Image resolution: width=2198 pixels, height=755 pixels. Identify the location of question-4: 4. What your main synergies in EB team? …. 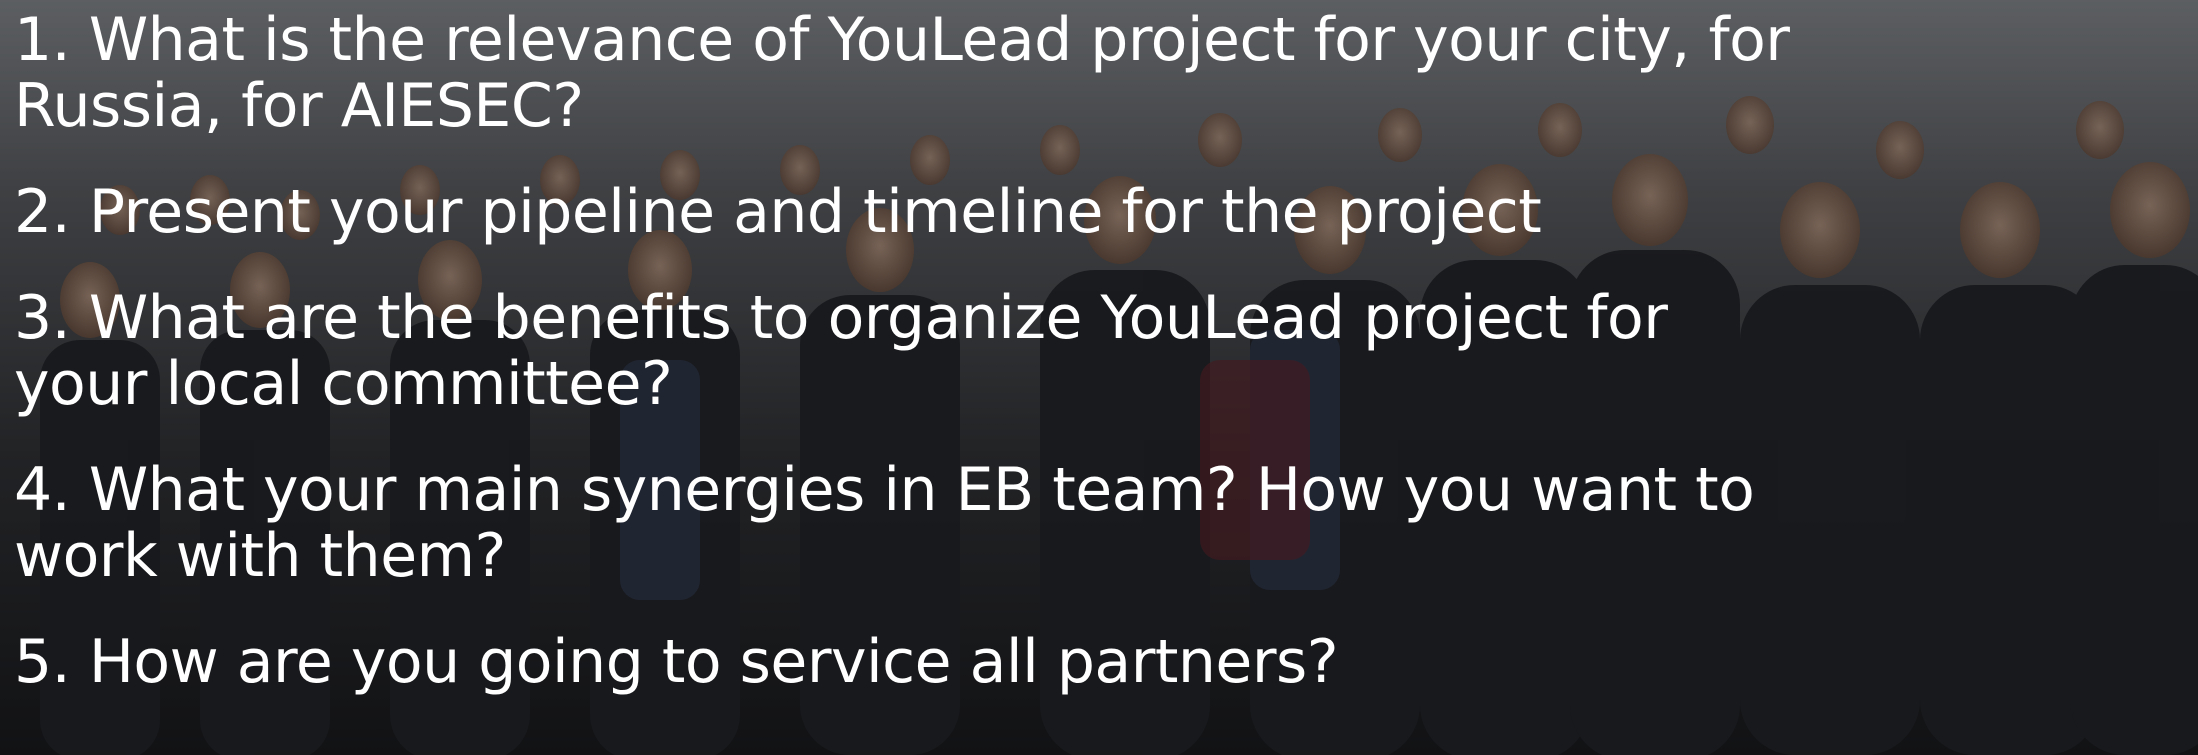
(884, 523).